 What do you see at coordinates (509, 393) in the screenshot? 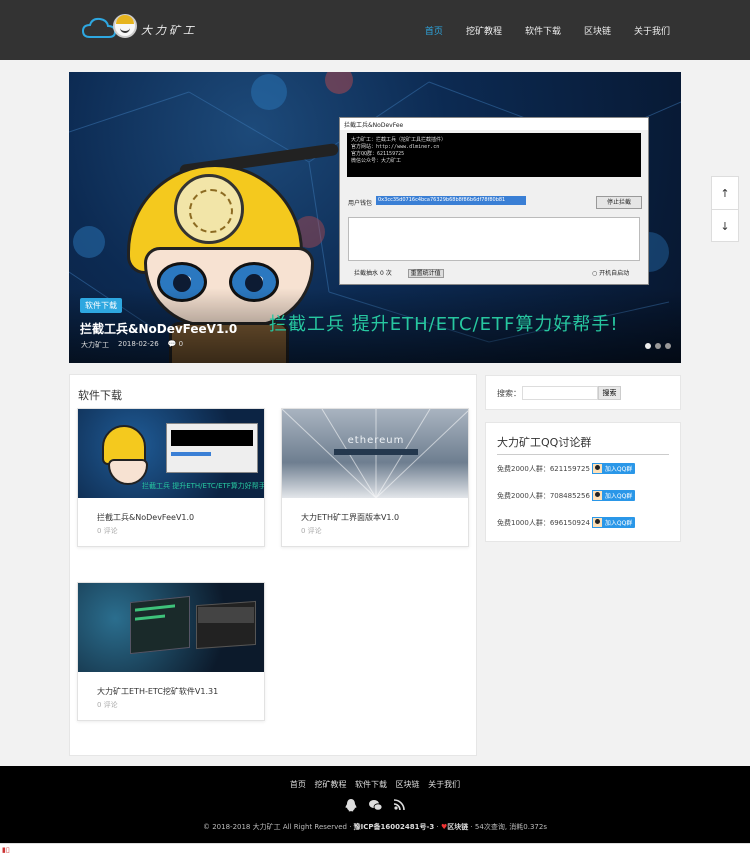
I see `search-label: 搜索：` at bounding box center [509, 393].